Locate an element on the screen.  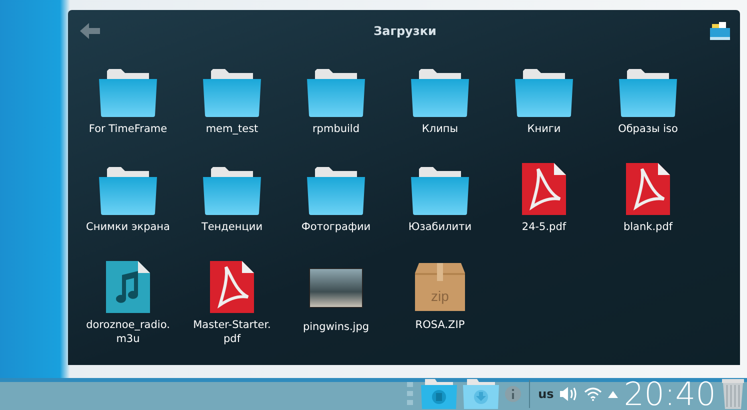
file-name: Юзабилити is located at coordinates (440, 228).